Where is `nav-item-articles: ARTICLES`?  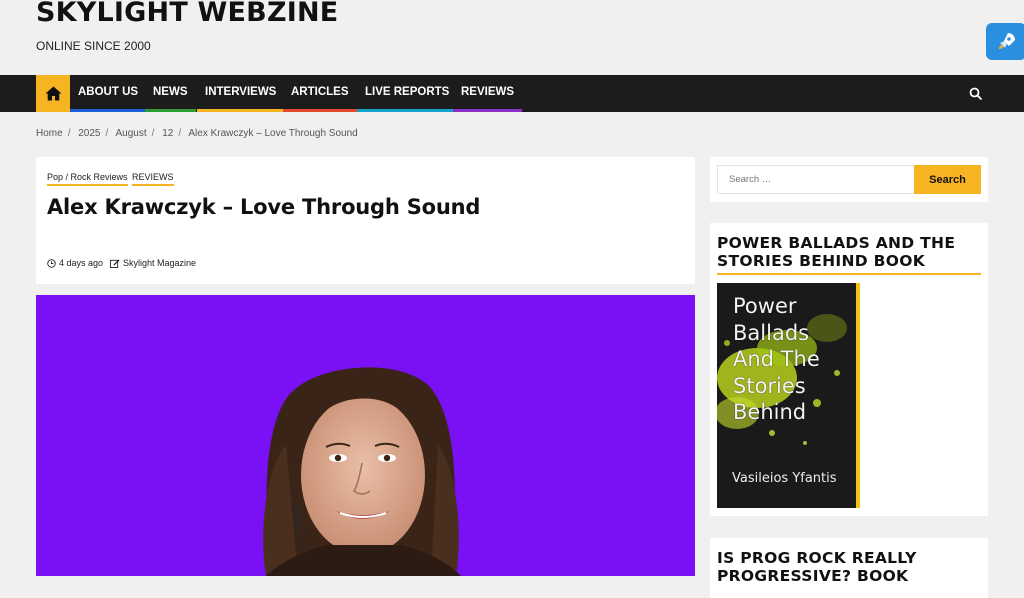
nav-item-articles: ARTICLES is located at coordinates (320, 93).